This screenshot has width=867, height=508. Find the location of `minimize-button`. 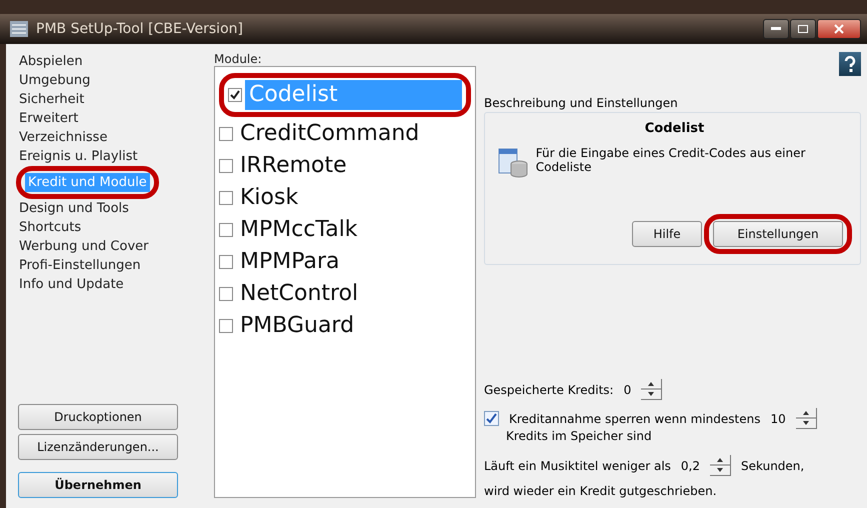

minimize-button is located at coordinates (776, 29).